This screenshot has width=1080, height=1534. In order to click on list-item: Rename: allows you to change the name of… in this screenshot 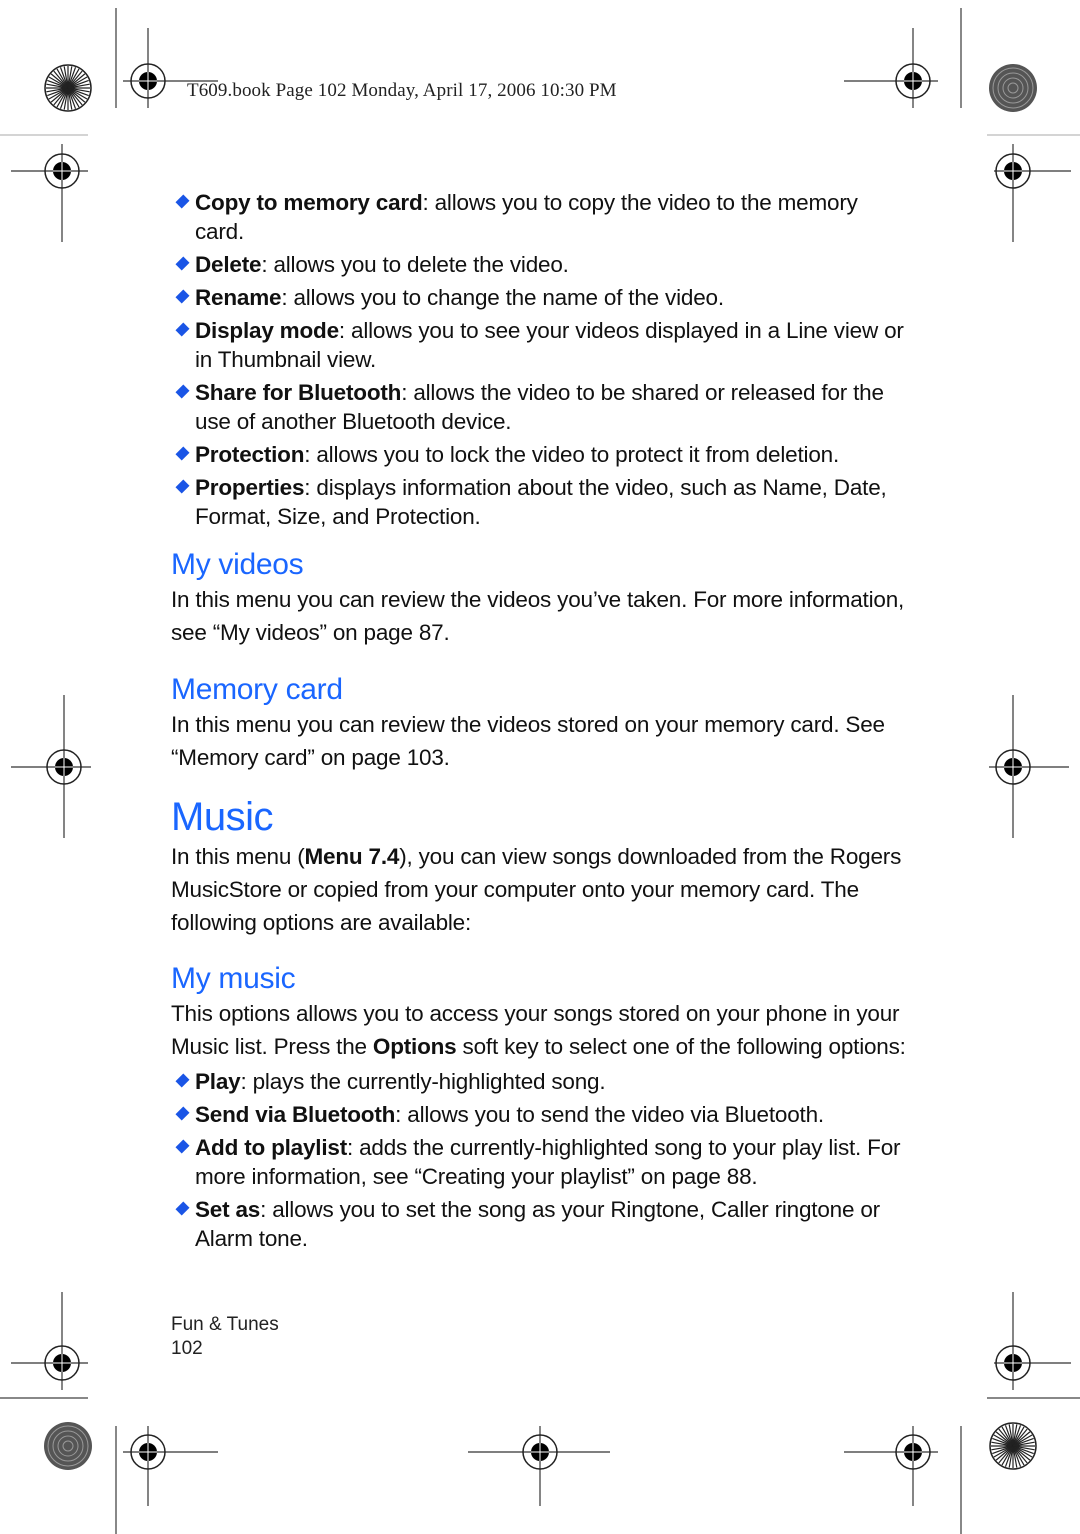, I will do `click(541, 297)`.